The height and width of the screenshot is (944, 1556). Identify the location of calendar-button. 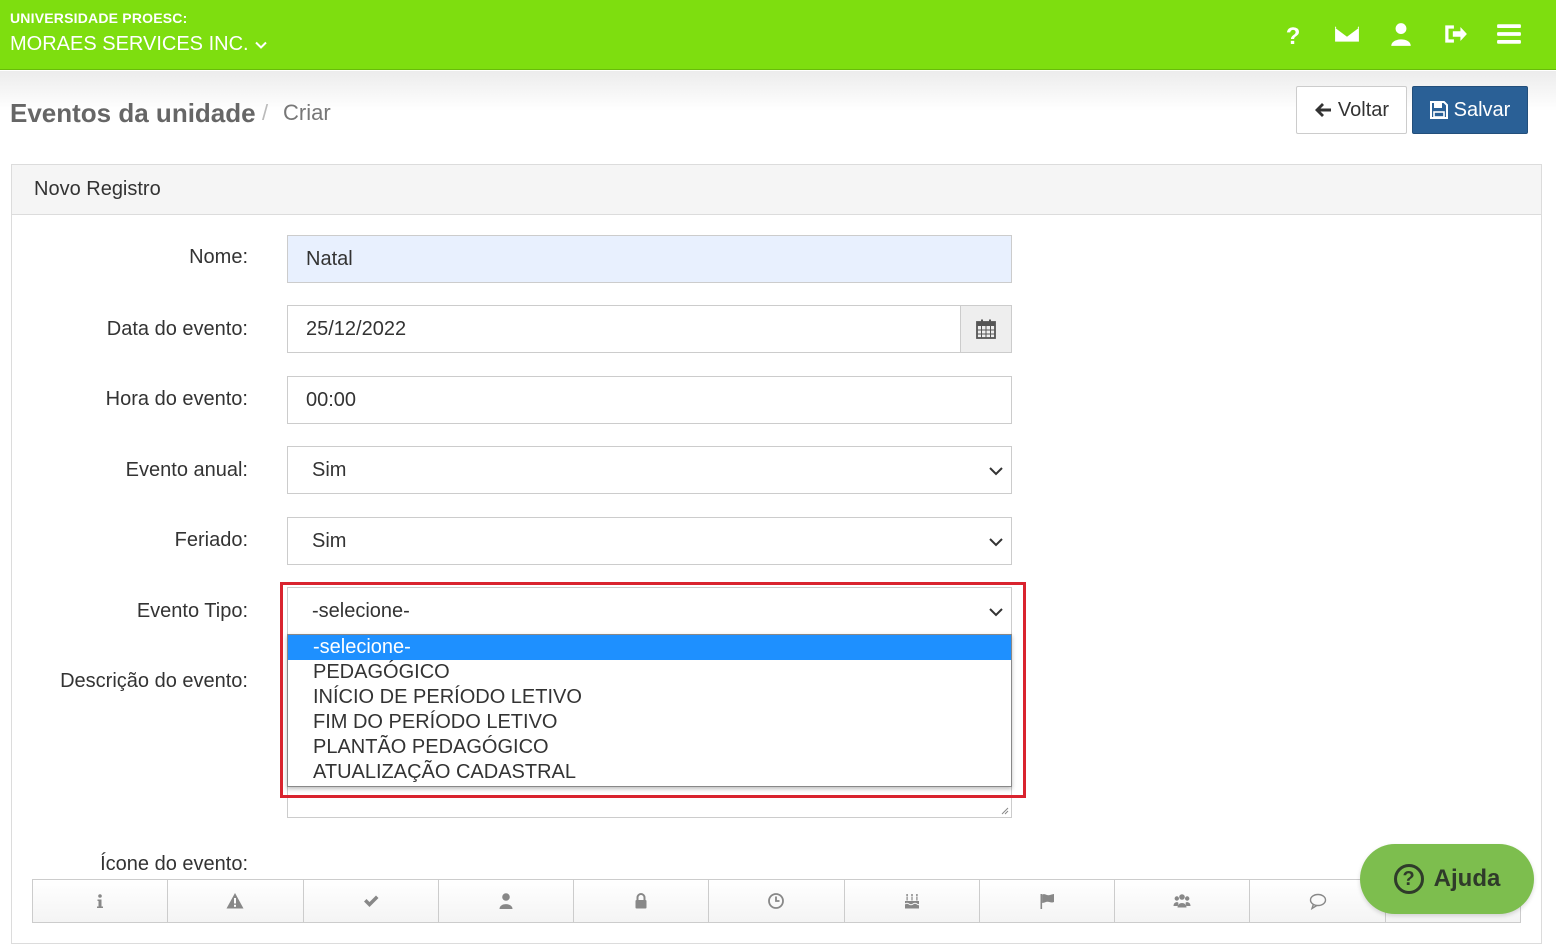
(986, 329).